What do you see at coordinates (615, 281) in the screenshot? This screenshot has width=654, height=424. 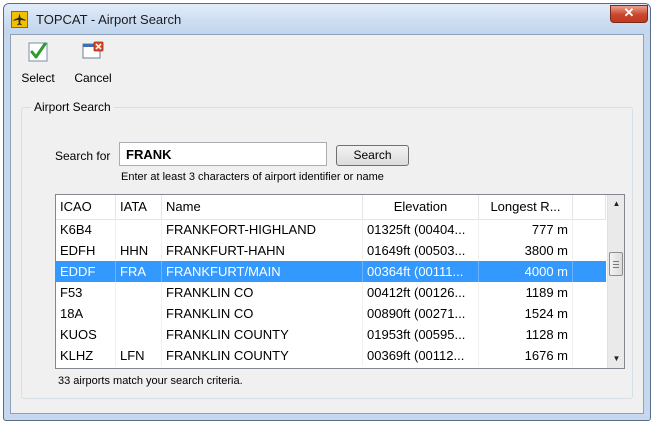 I see `vertical-scrollbar: ▲ ▼` at bounding box center [615, 281].